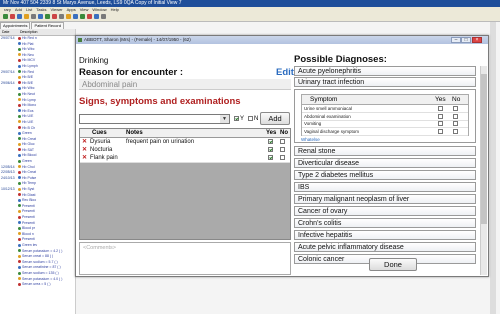 This screenshot has height=314, width=500. What do you see at coordinates (385, 132) in the screenshot?
I see `uti-symptom-row: Vaginal discharge symptom` at bounding box center [385, 132].